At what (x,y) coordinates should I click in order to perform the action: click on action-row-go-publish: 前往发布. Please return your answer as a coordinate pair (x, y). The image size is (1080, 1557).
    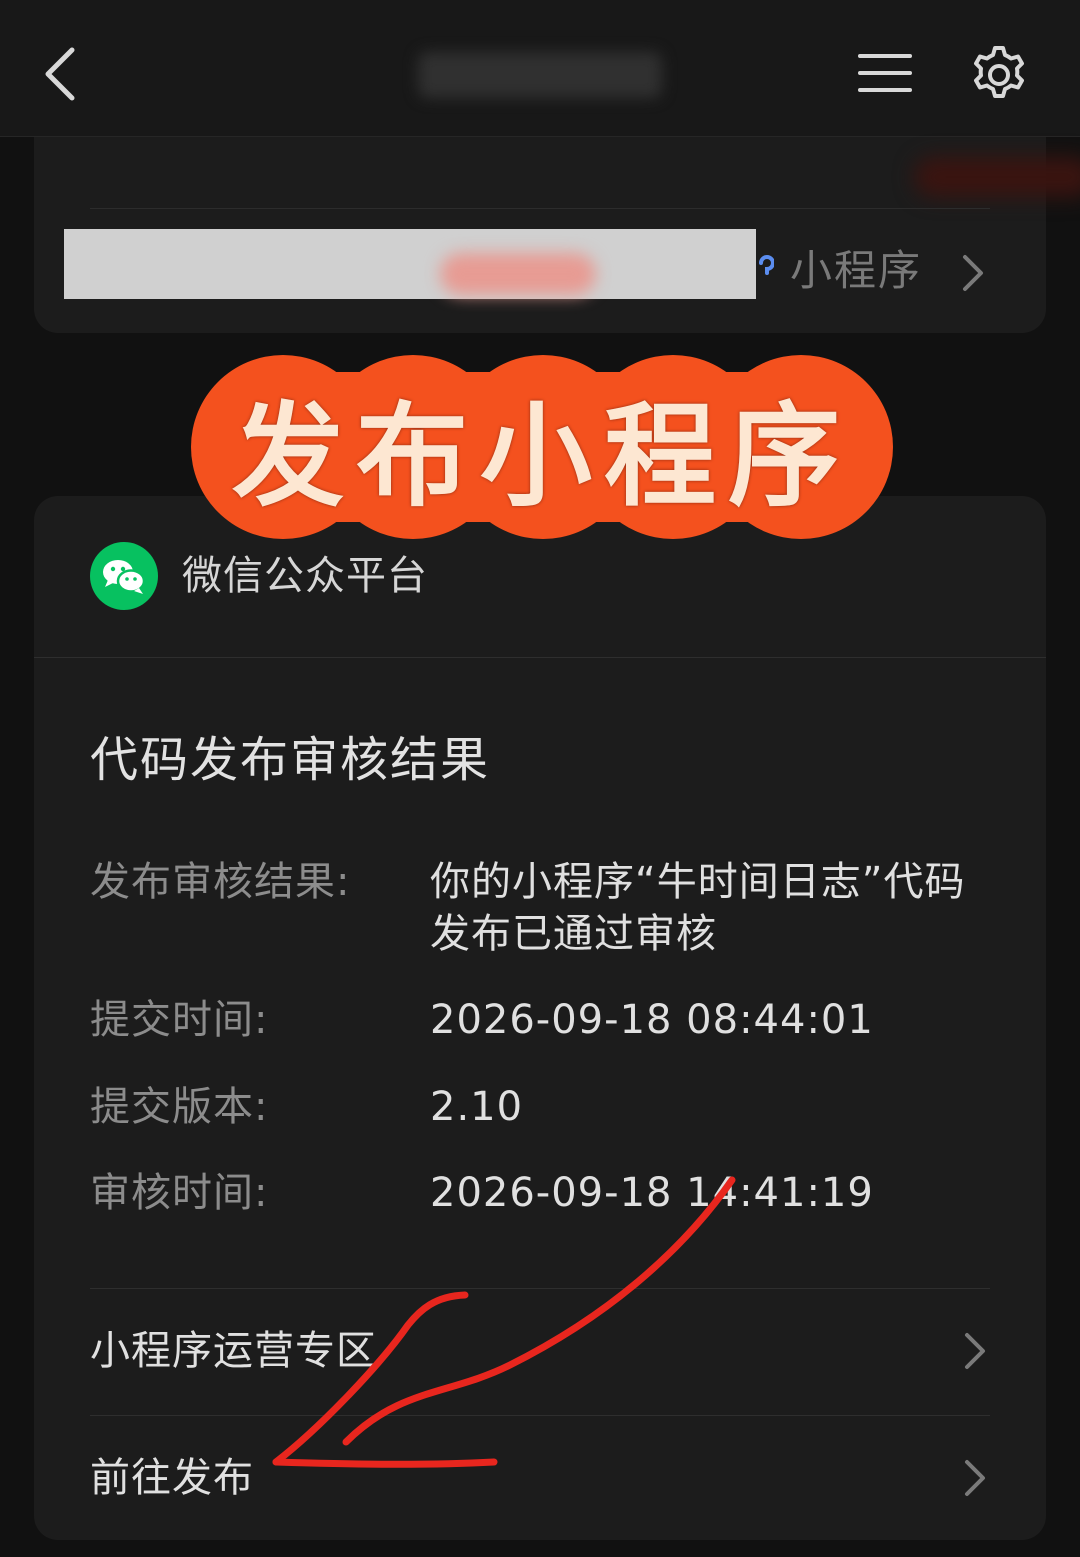
    Looking at the image, I should click on (540, 1479).